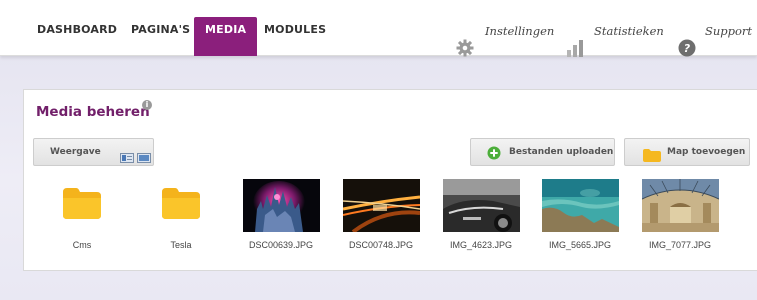 The height and width of the screenshot is (300, 757). Describe the element at coordinates (629, 31) in the screenshot. I see `statistics-label: Statistieken` at that location.